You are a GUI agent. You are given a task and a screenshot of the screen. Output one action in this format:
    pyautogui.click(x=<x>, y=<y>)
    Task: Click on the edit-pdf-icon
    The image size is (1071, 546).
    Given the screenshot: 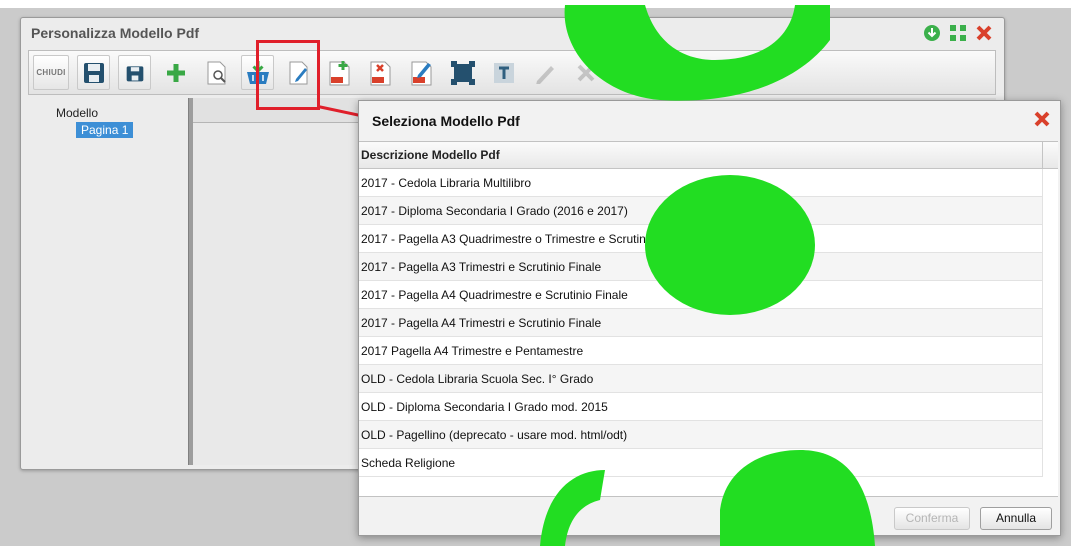 What is the action you would take?
    pyautogui.click(x=422, y=73)
    